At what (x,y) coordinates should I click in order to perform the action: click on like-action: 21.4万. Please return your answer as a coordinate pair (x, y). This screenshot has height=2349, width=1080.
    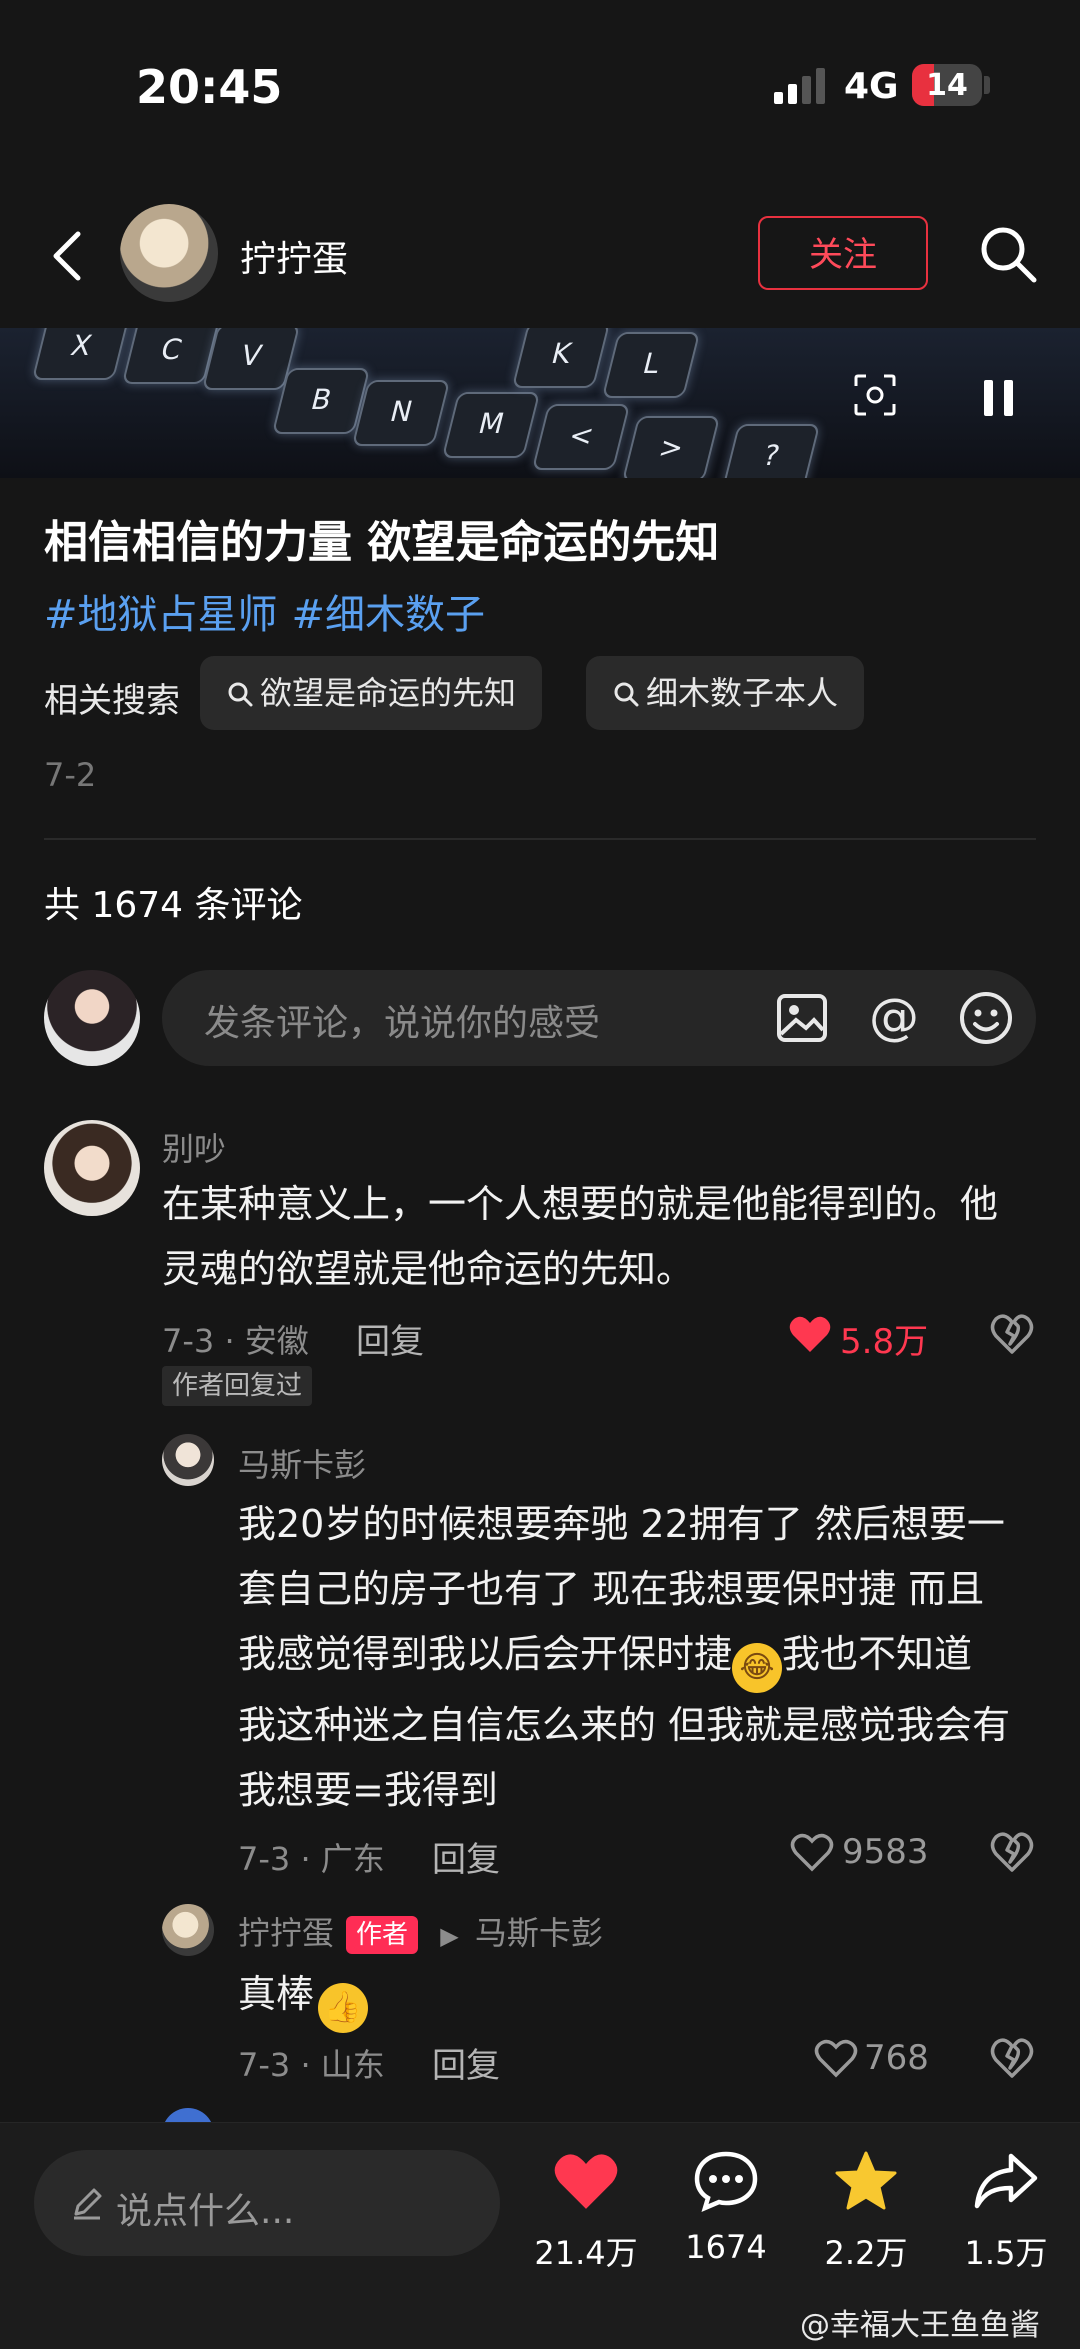
    Looking at the image, I should click on (586, 2211).